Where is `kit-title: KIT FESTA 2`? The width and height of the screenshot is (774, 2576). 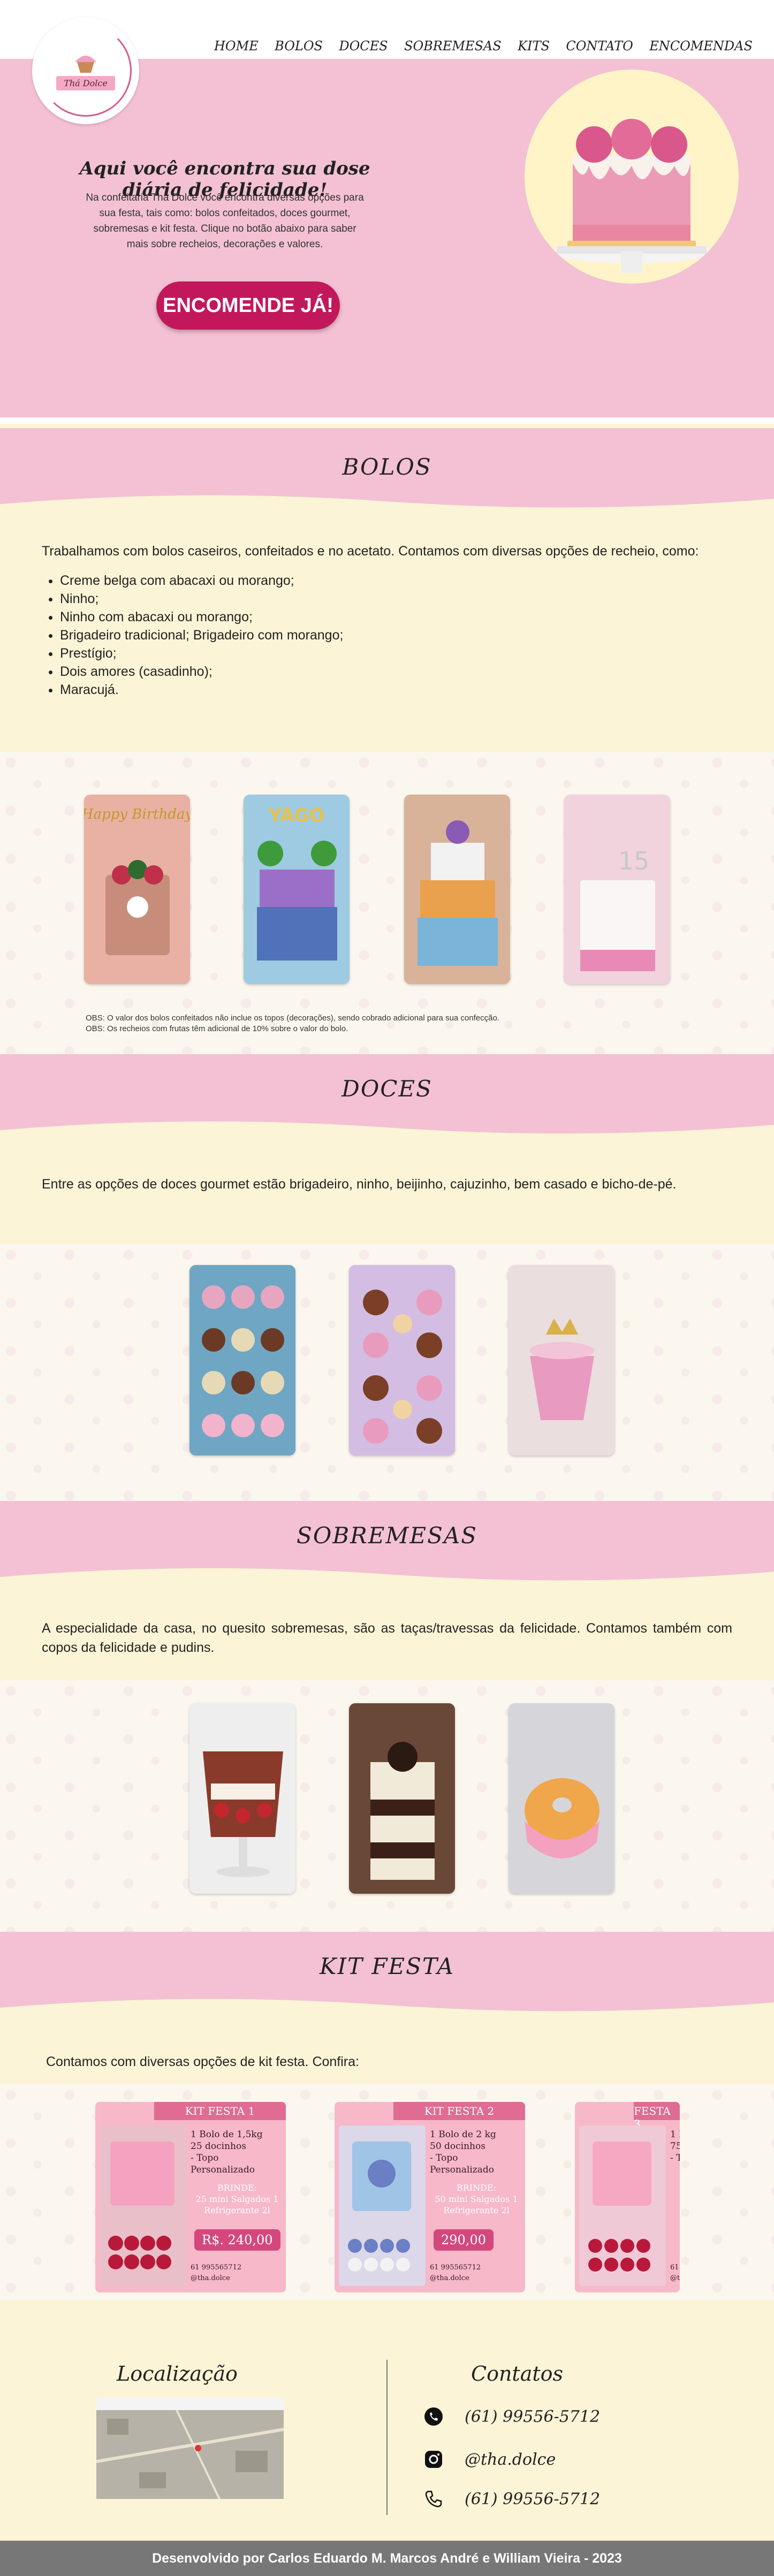
kit-title: KIT FESTA 2 is located at coordinates (459, 2111).